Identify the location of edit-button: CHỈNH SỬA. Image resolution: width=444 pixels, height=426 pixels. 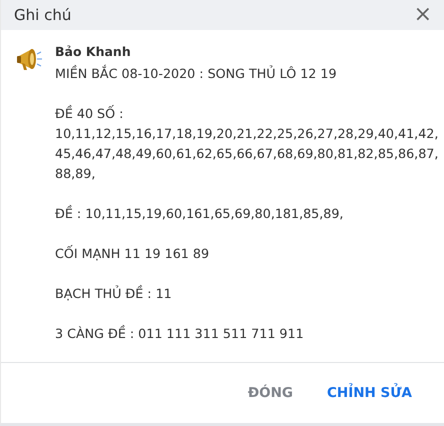
(369, 393).